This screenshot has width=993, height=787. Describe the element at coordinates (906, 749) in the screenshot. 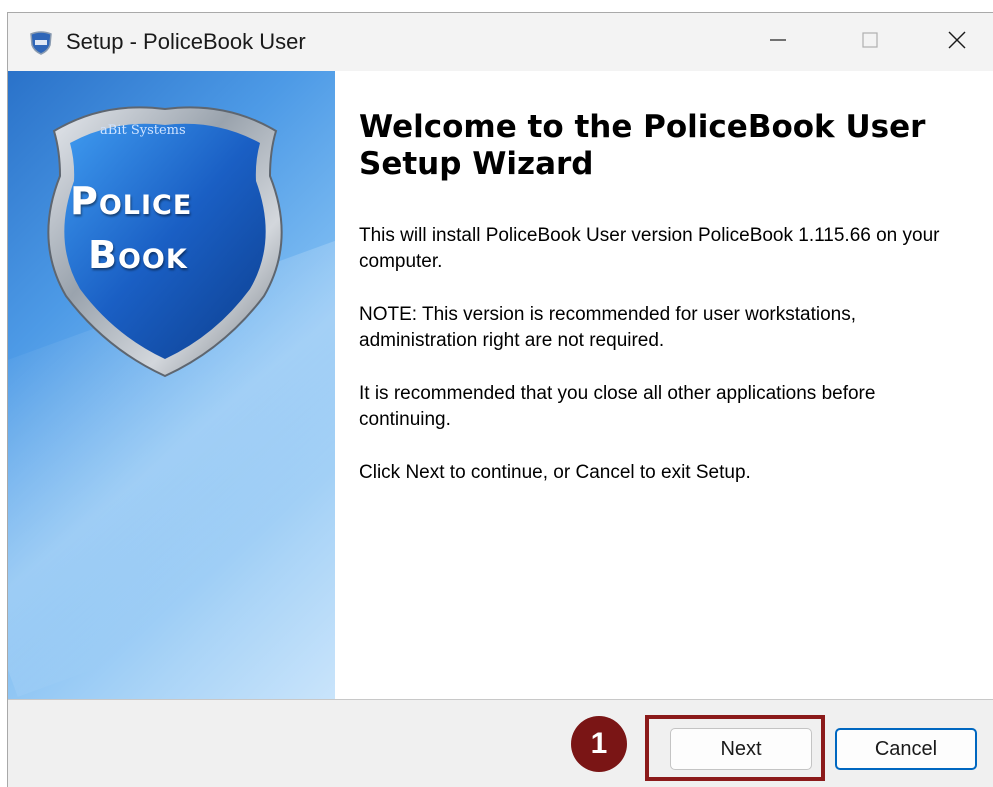

I see `cancel-button: Cancel` at that location.